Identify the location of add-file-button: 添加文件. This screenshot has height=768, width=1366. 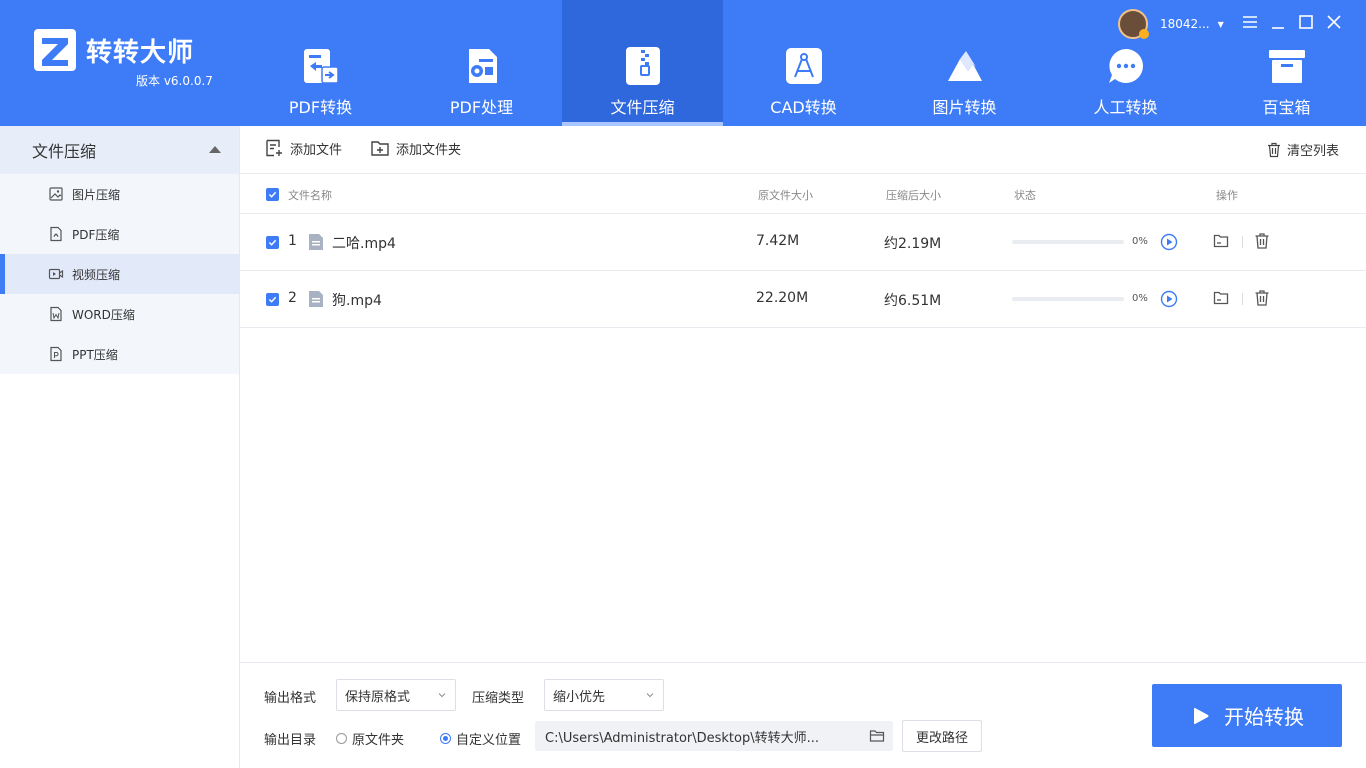
(303, 148).